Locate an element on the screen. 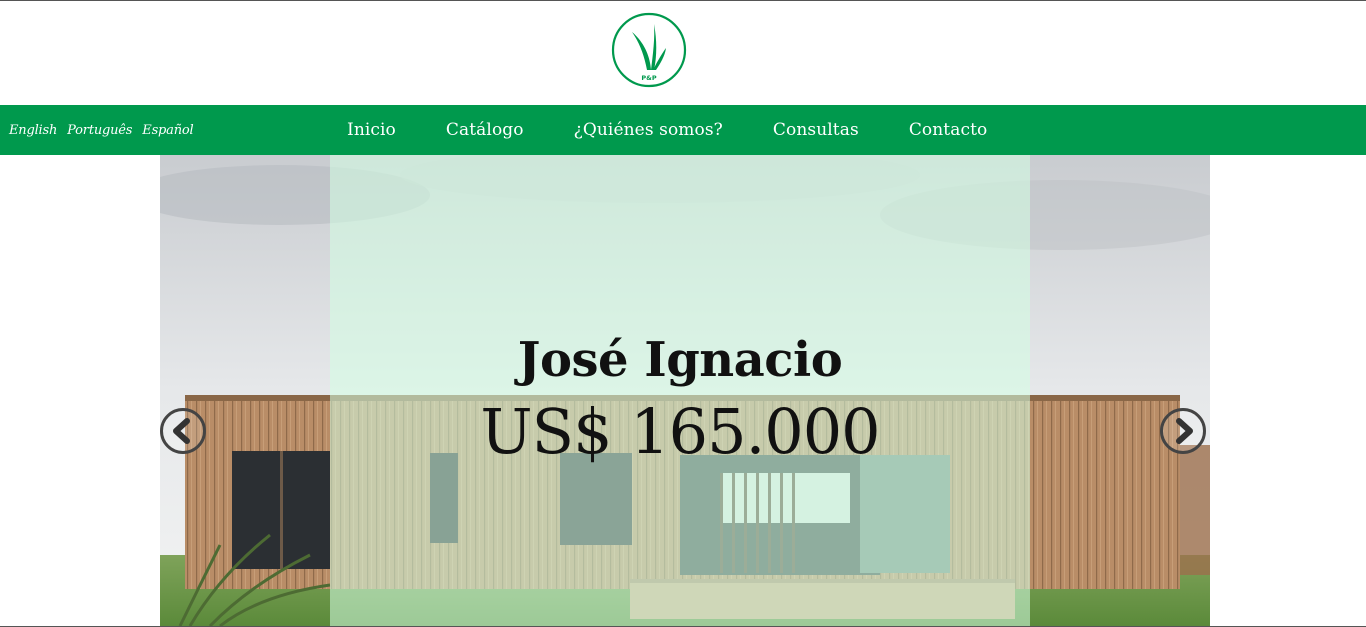 This screenshot has height=627, width=1366. next-slide-button is located at coordinates (1183, 431).